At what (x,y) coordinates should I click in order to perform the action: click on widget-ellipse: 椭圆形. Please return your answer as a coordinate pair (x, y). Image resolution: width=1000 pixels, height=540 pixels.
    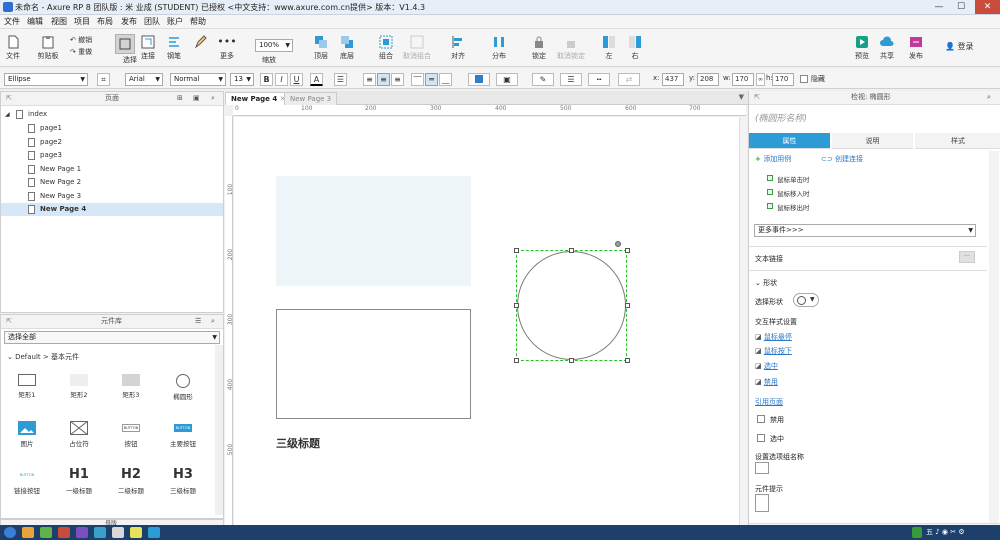
    Looking at the image, I should click on (183, 387).